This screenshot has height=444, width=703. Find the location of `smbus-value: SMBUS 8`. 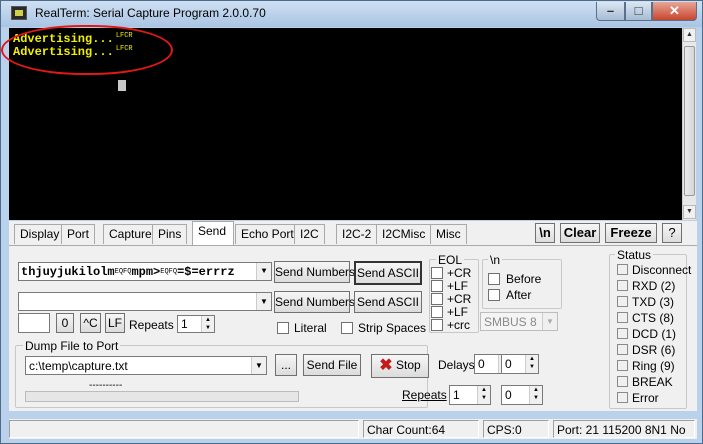

smbus-value: SMBUS 8 is located at coordinates (510, 322).